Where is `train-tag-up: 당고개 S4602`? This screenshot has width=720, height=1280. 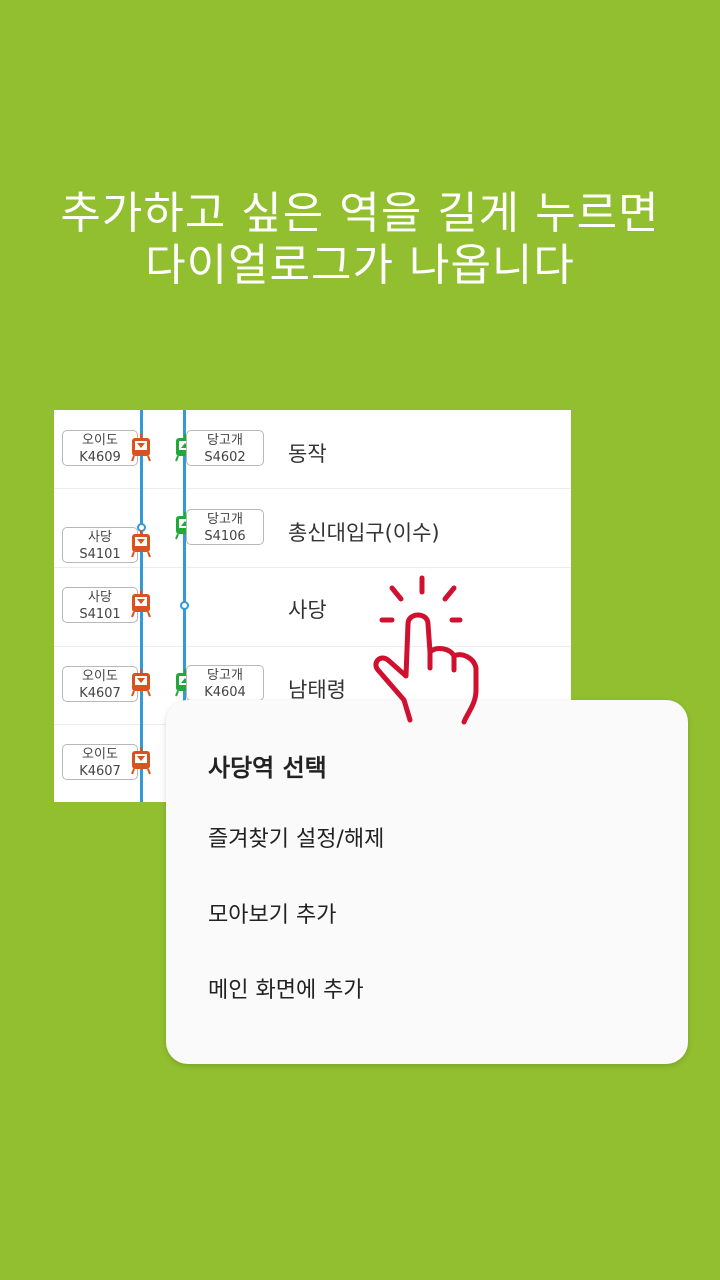 train-tag-up: 당고개 S4602 is located at coordinates (225, 448).